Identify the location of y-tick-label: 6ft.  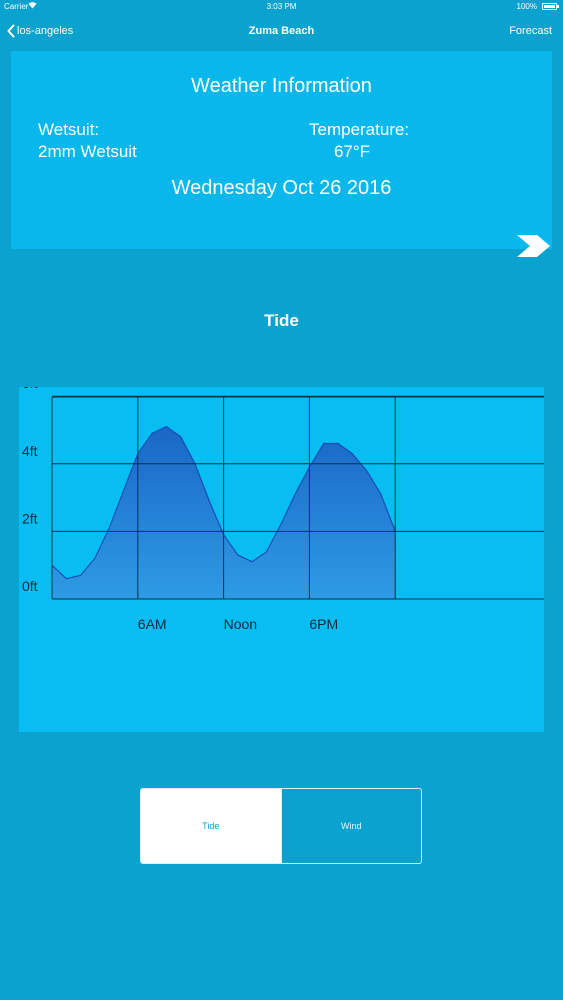
(30, 389).